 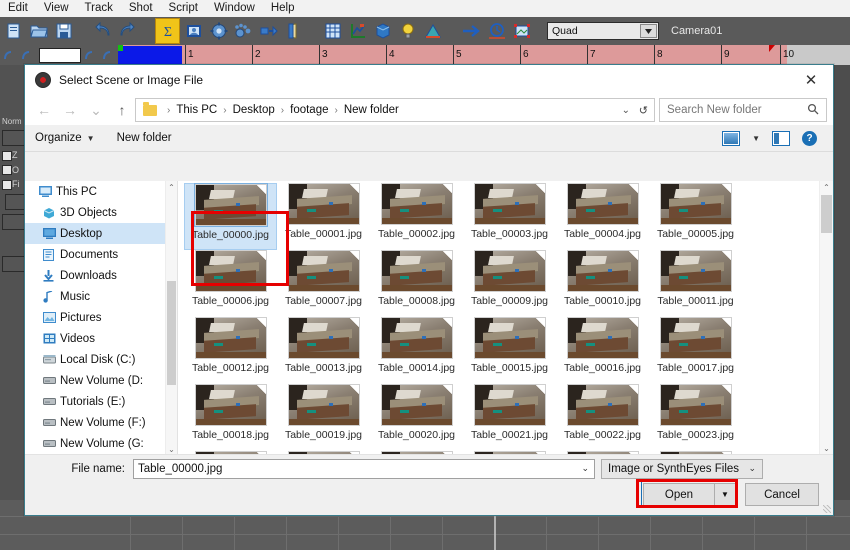 I want to click on refresh-icon: ↺, so click(x=643, y=110).